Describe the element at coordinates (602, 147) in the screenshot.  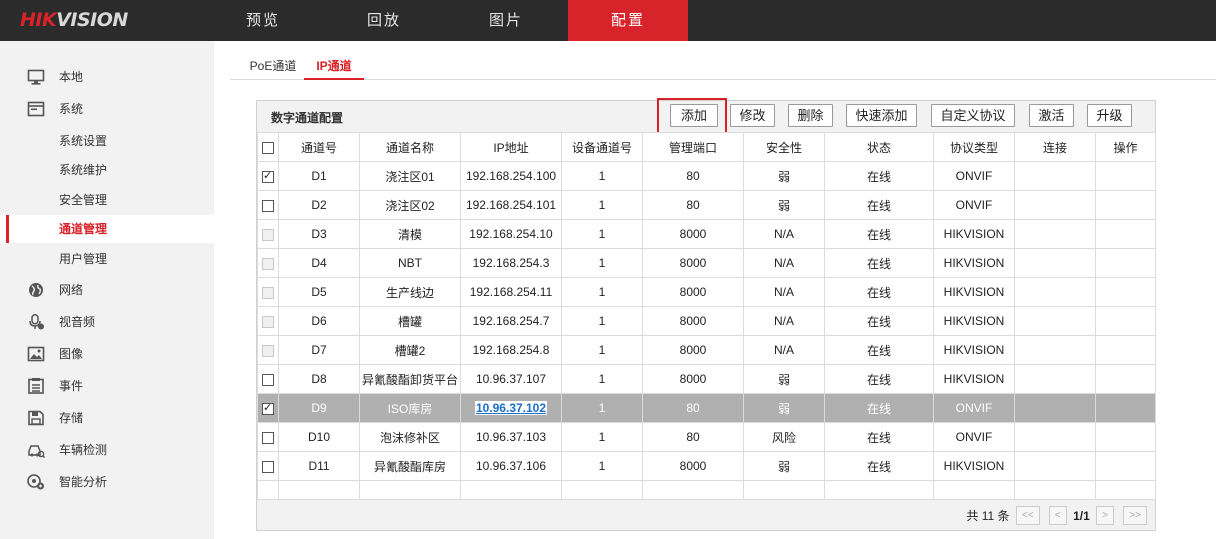
I see `column-header: 设备通道号` at that location.